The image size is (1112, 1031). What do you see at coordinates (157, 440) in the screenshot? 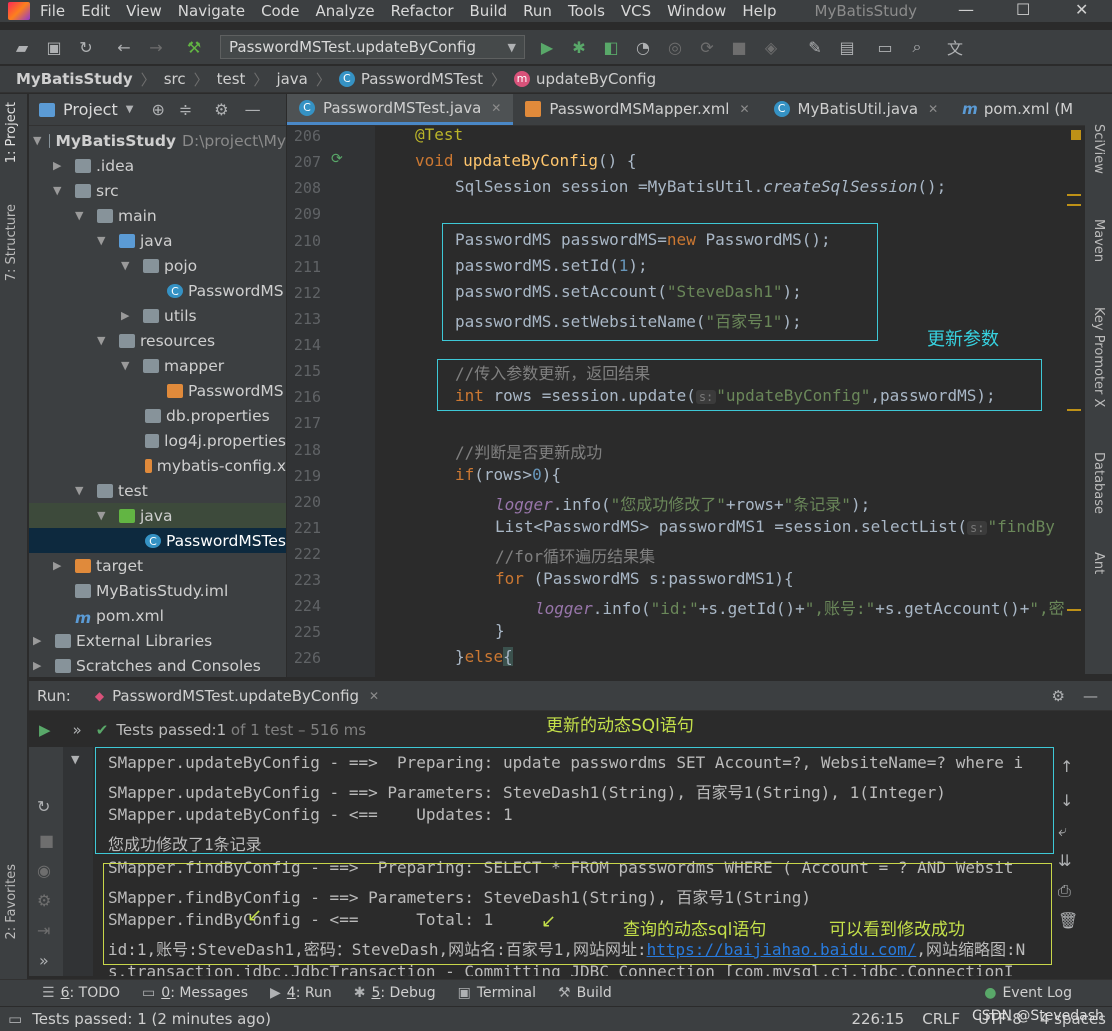
I see `tree-item-log4j-properties: log4j.properties` at bounding box center [157, 440].